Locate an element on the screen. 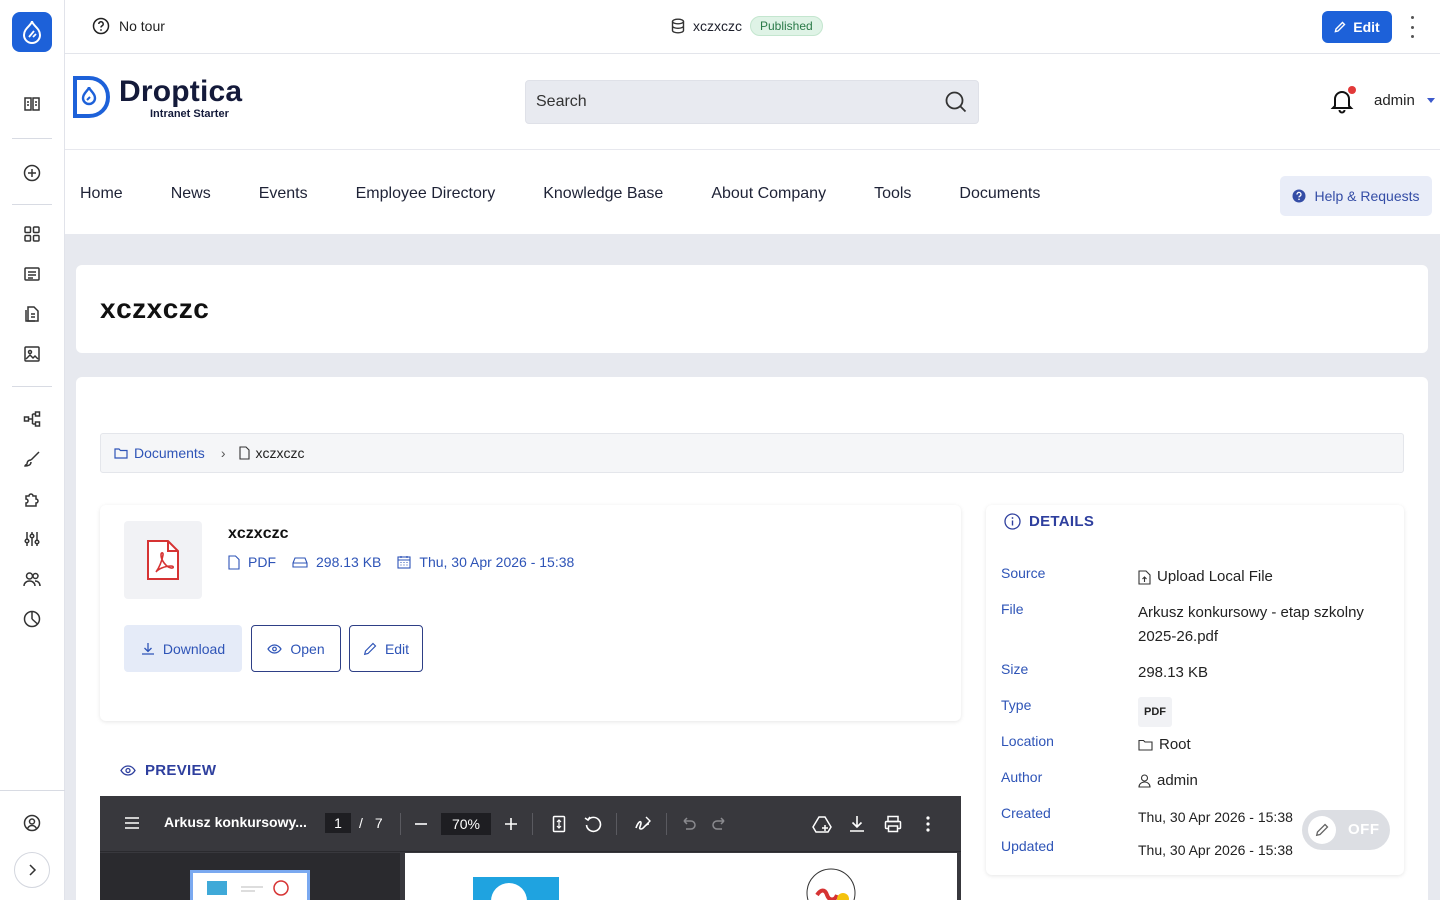 The height and width of the screenshot is (900, 1440). breadcrumb-documents-link: Documents is located at coordinates (159, 453).